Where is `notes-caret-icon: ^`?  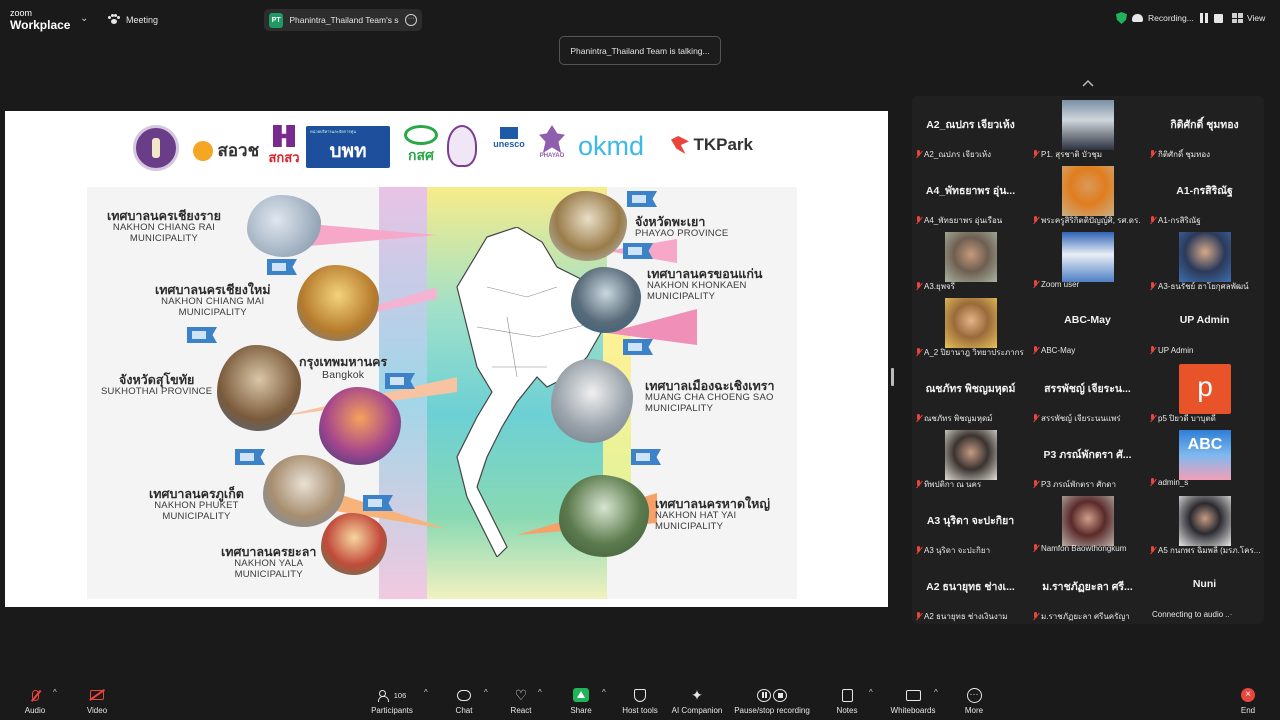
notes-caret-icon: ^ is located at coordinates (871, 692).